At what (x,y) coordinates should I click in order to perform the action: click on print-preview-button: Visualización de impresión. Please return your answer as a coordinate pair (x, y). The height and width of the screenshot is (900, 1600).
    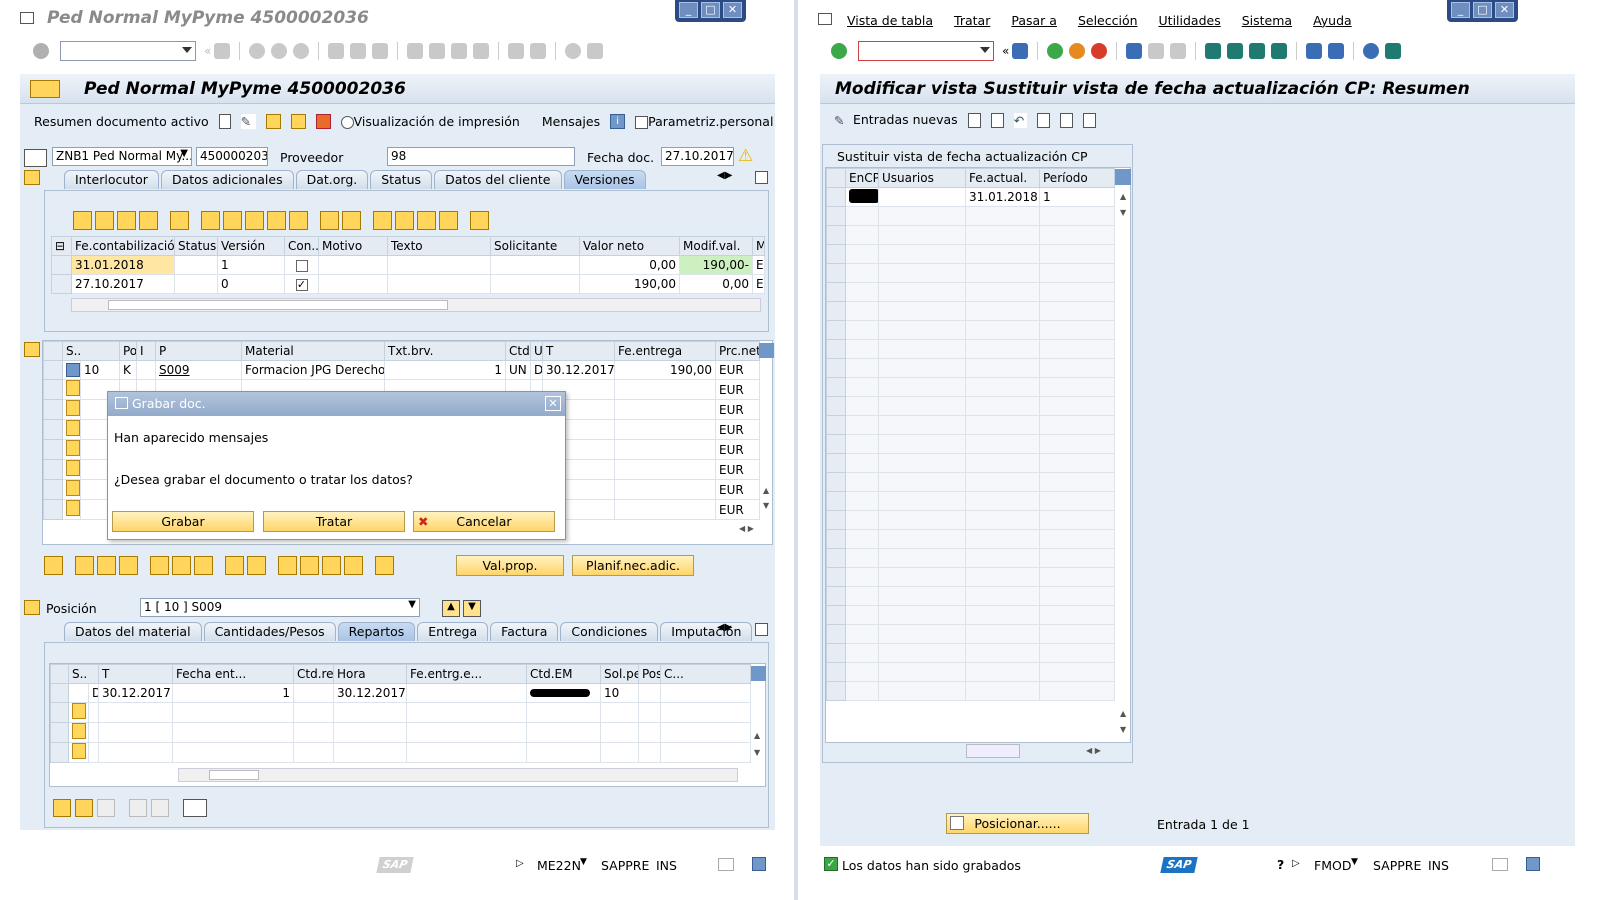
    Looking at the image, I should click on (430, 121).